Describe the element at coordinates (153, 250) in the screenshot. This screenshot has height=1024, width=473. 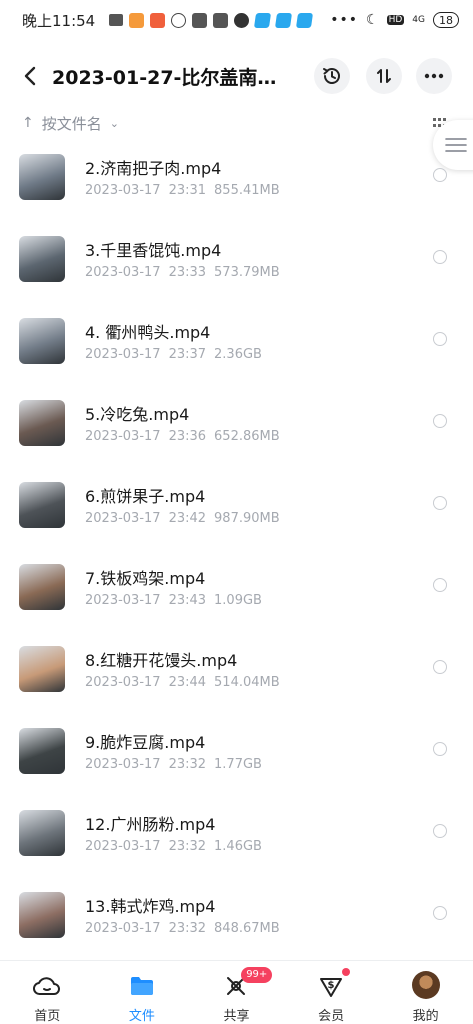
I see `file-name: 3.千里香馄饨.mp4` at that location.